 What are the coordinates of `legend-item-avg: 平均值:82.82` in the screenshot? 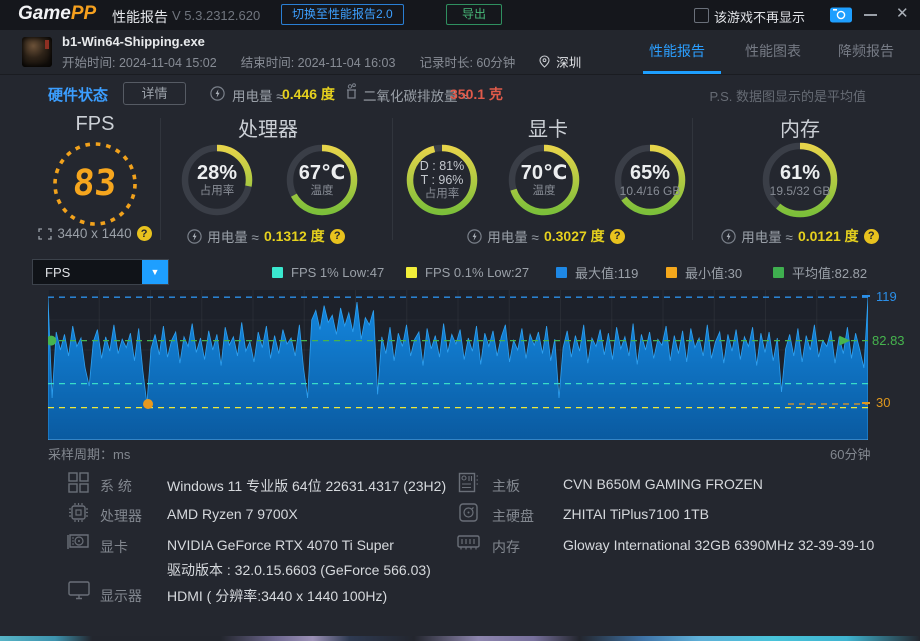 It's located at (820, 272).